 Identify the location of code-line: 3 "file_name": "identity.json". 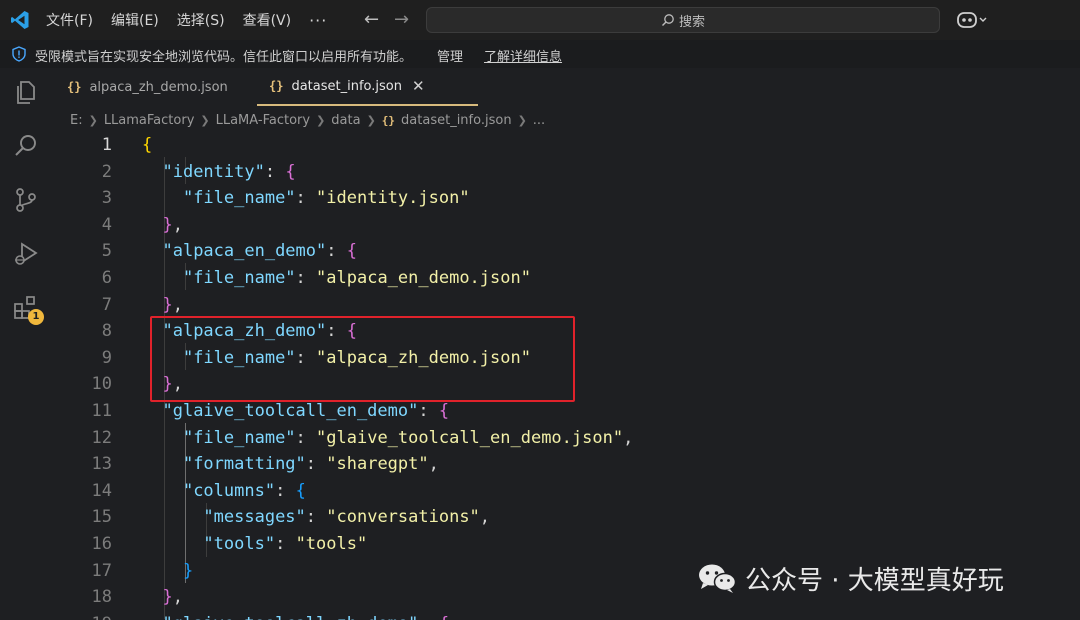
(566, 198).